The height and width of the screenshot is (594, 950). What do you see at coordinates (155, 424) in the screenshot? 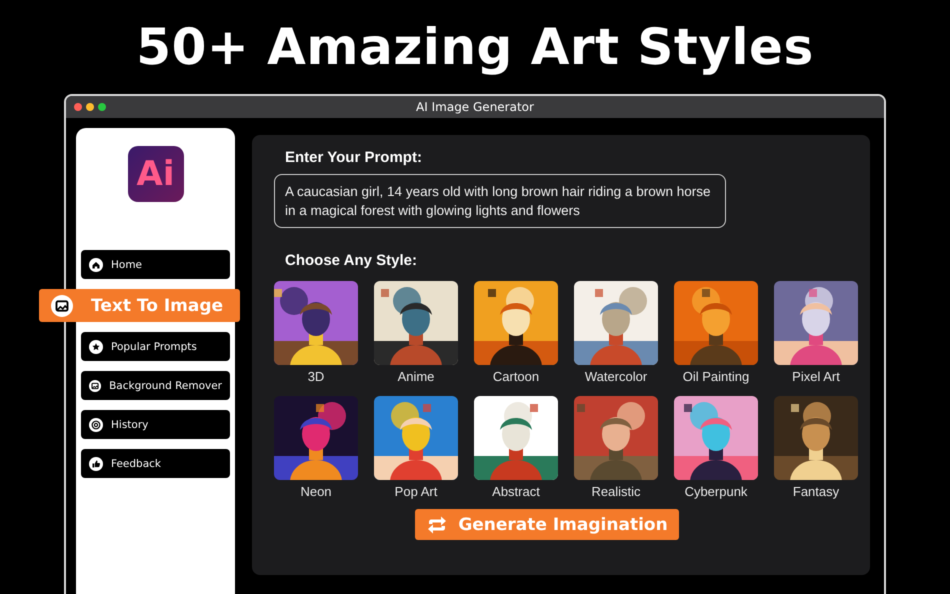
I see `sidebar-item: History` at bounding box center [155, 424].